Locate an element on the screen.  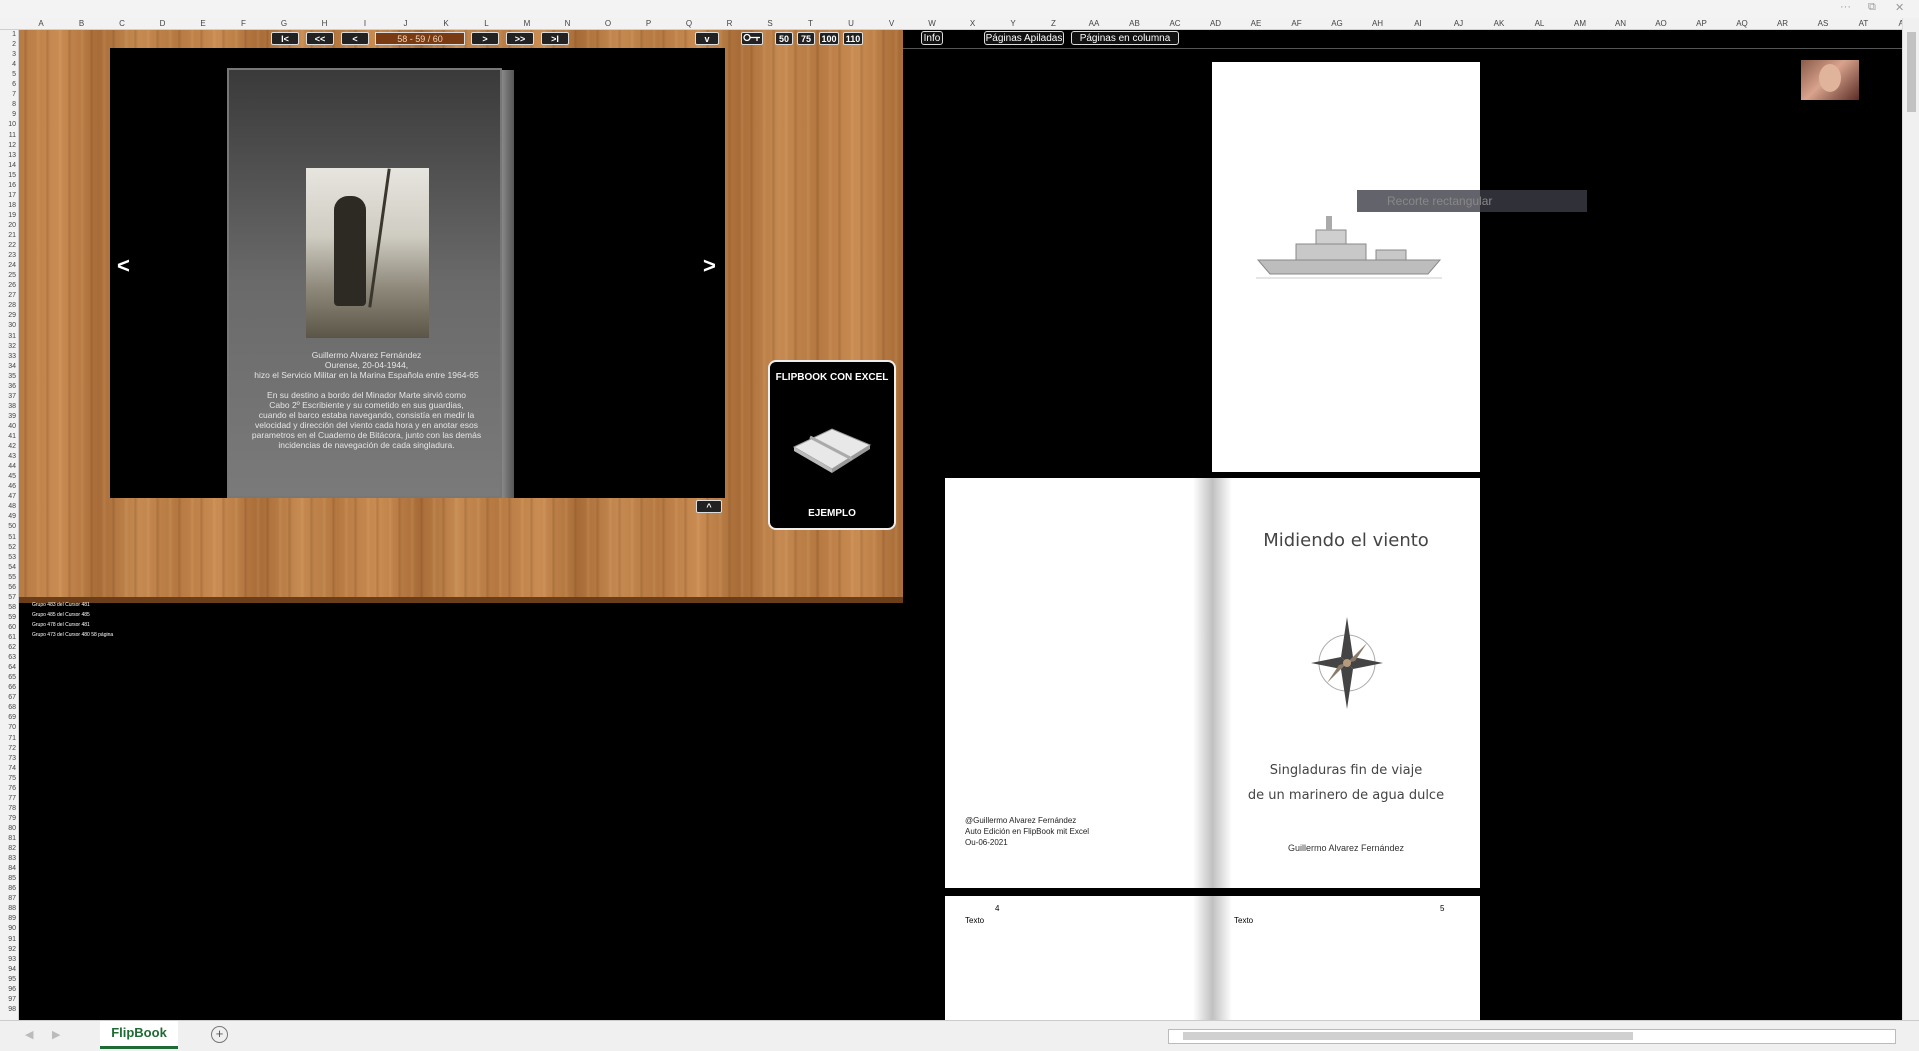
row-header: 54 is located at coordinates (8, 567).